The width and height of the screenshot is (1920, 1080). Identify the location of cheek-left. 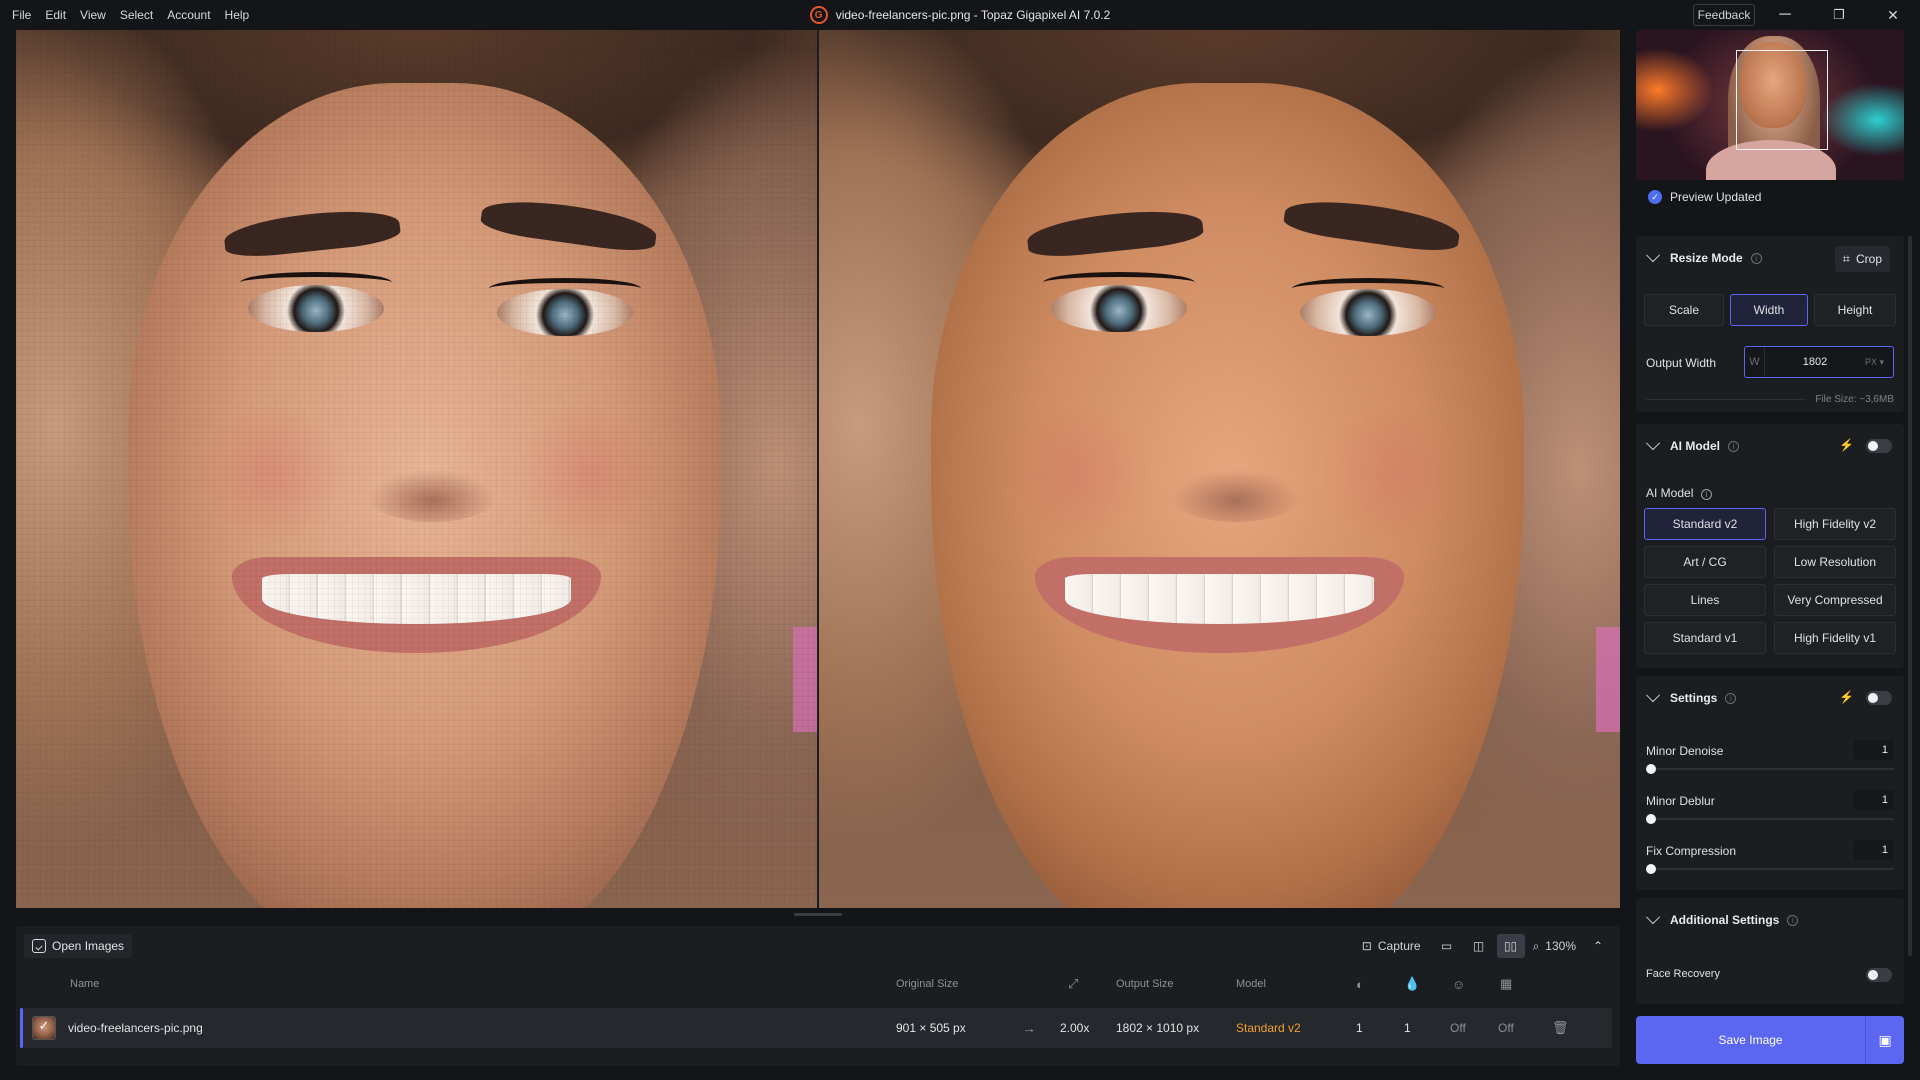
(1075, 473).